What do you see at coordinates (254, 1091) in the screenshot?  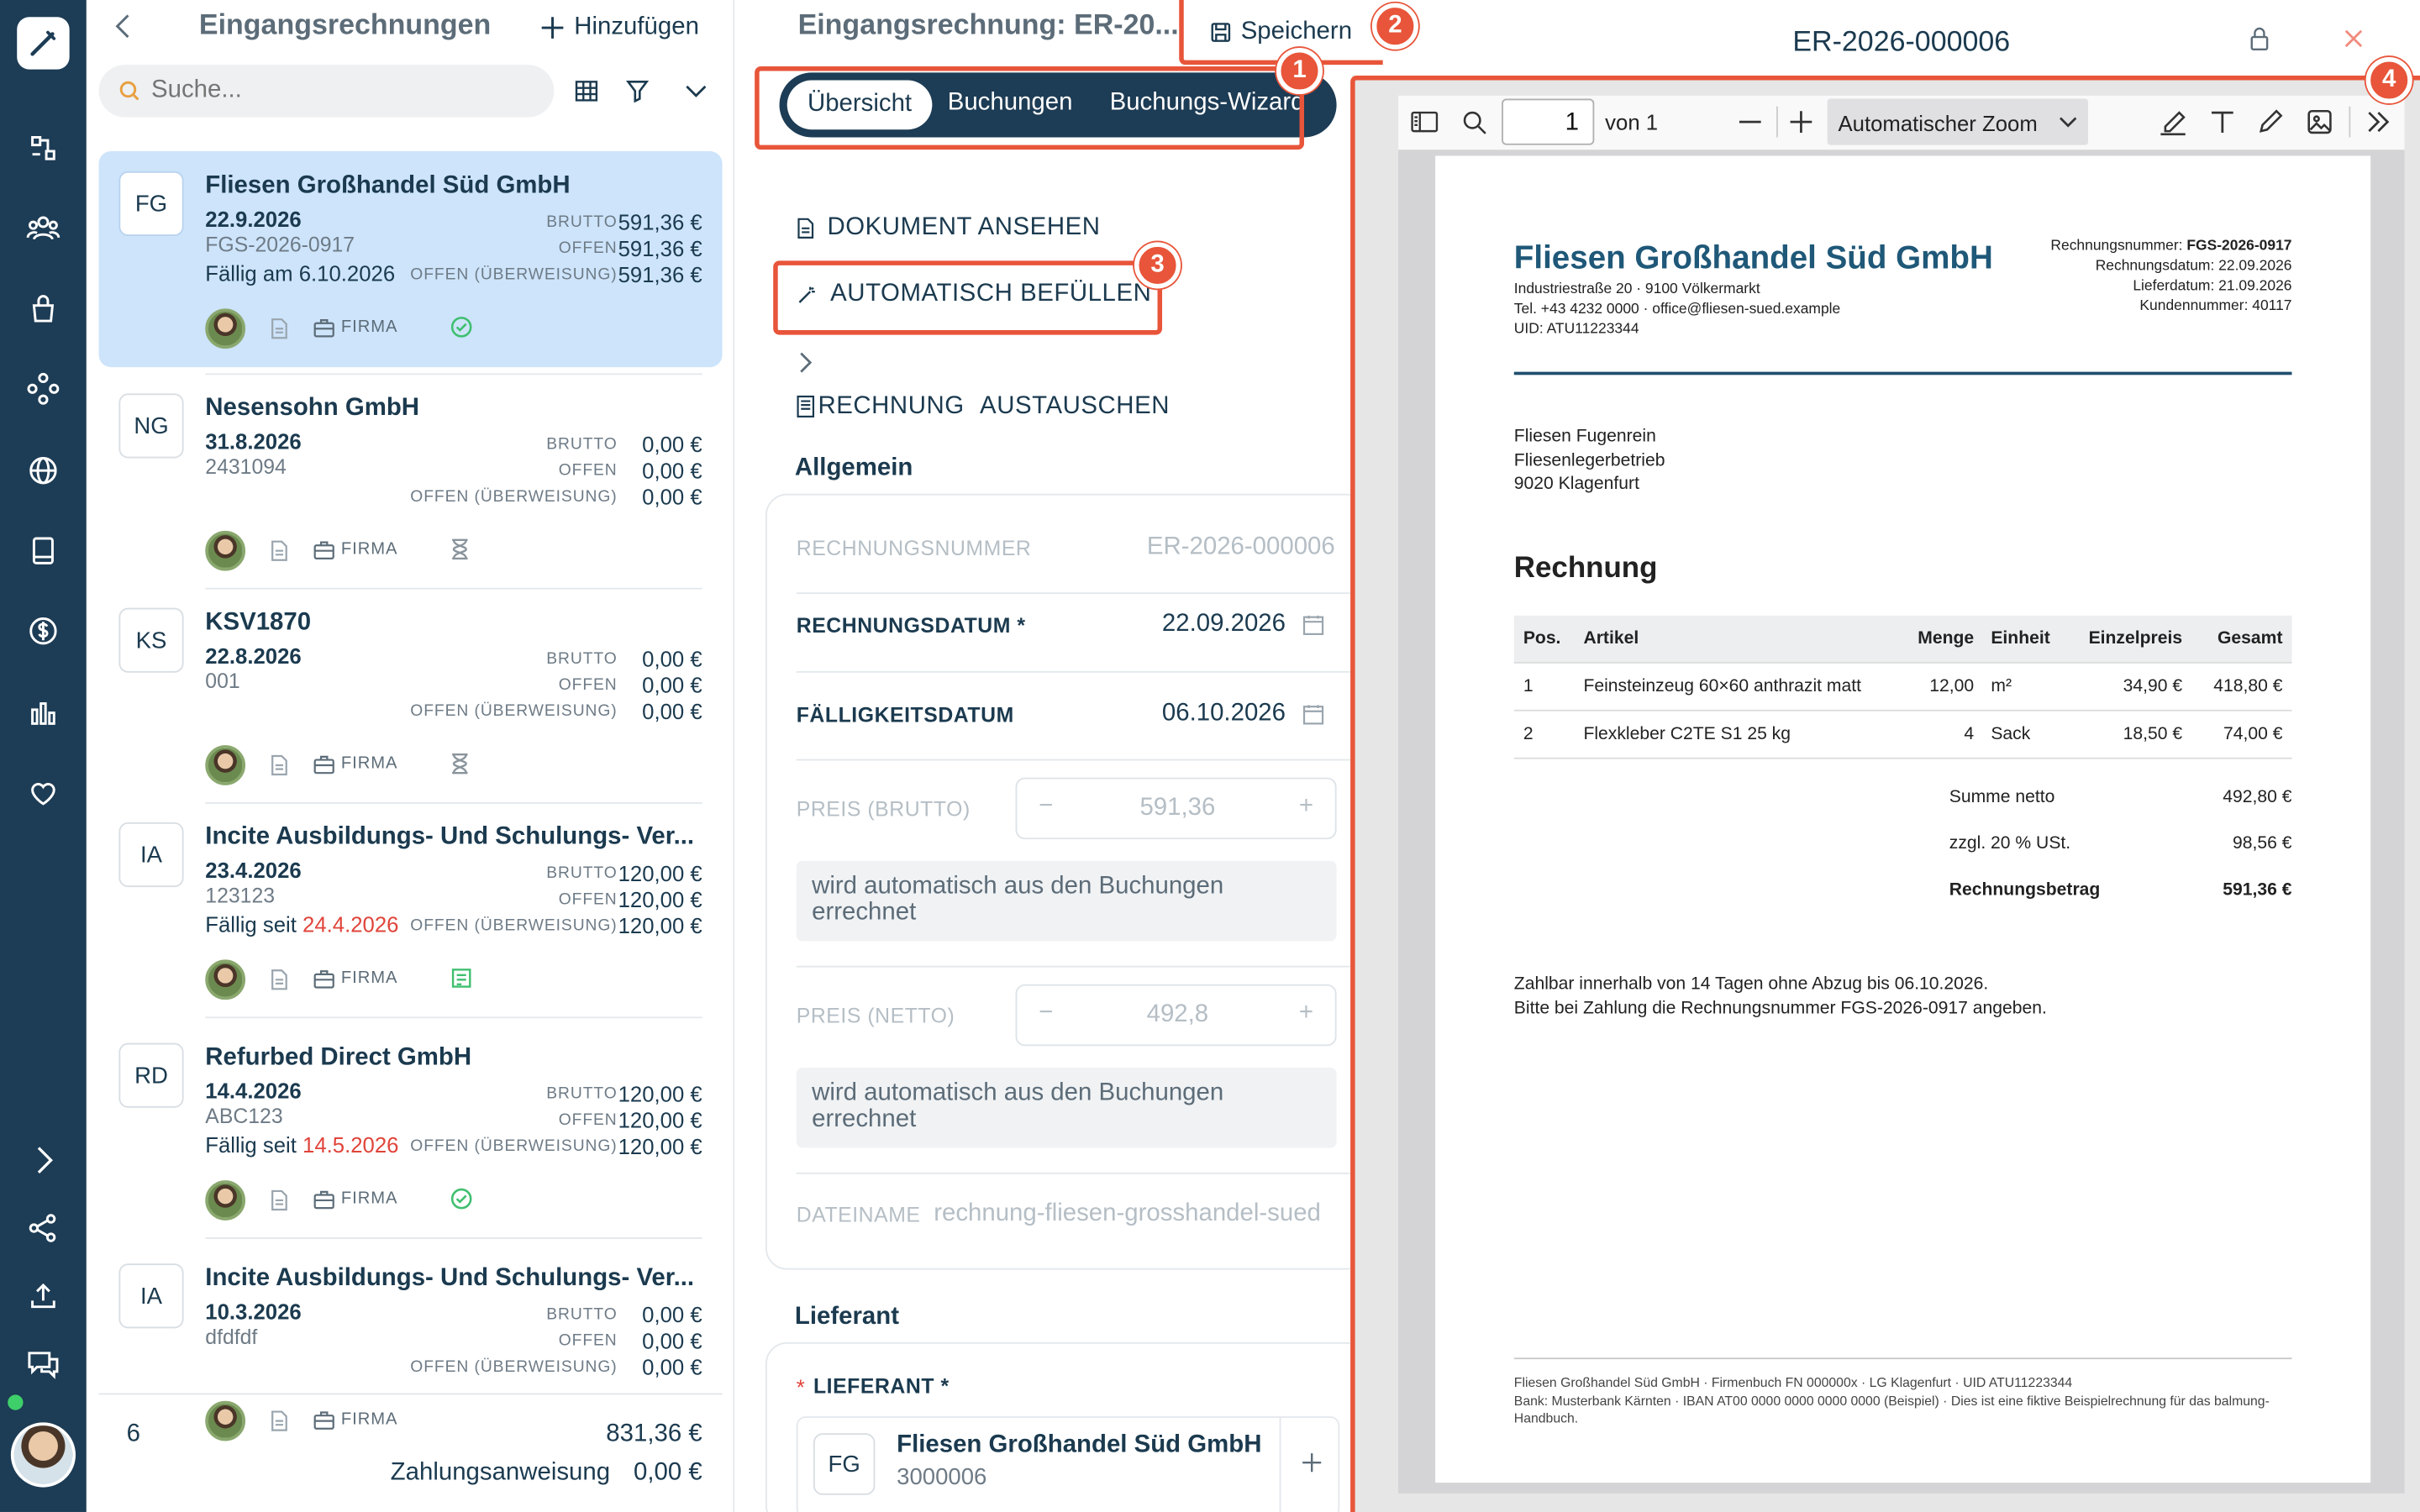 I see `invoice-date: 14.4.2026` at bounding box center [254, 1091].